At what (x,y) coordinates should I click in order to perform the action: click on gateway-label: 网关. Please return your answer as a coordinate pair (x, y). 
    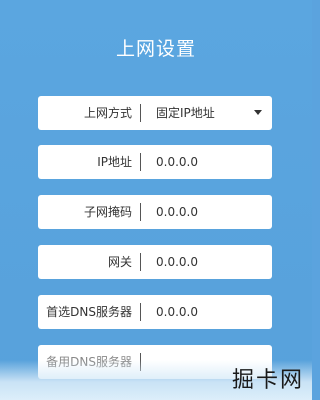
    Looking at the image, I should click on (119, 262).